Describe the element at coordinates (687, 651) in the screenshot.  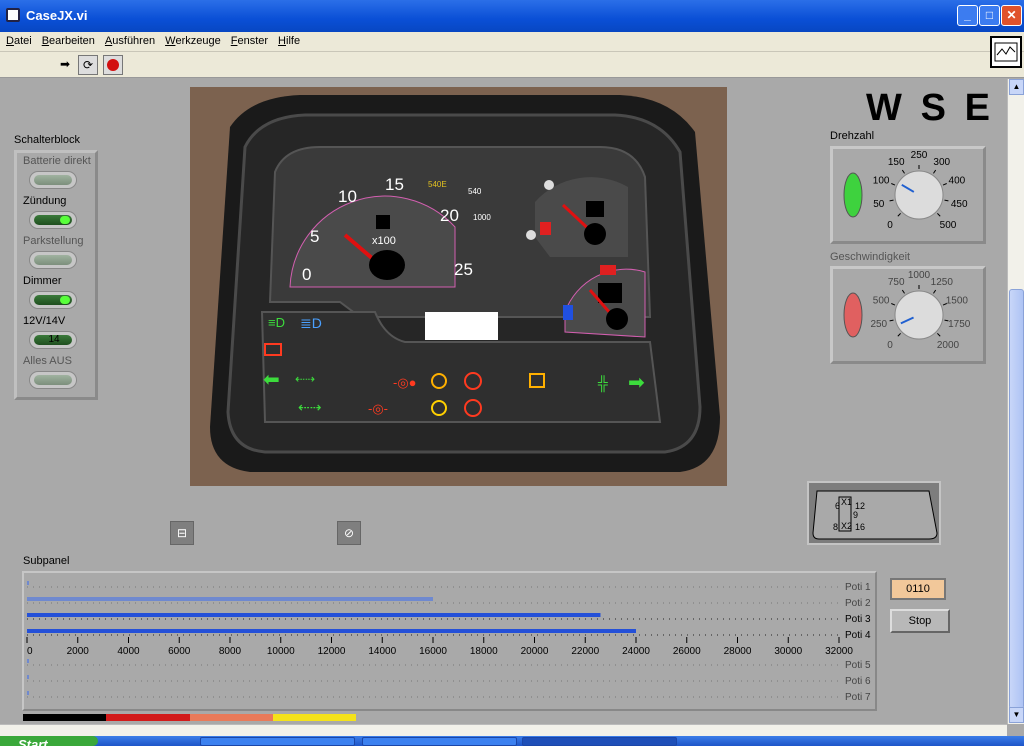
I see `scale-label: 26000` at that location.